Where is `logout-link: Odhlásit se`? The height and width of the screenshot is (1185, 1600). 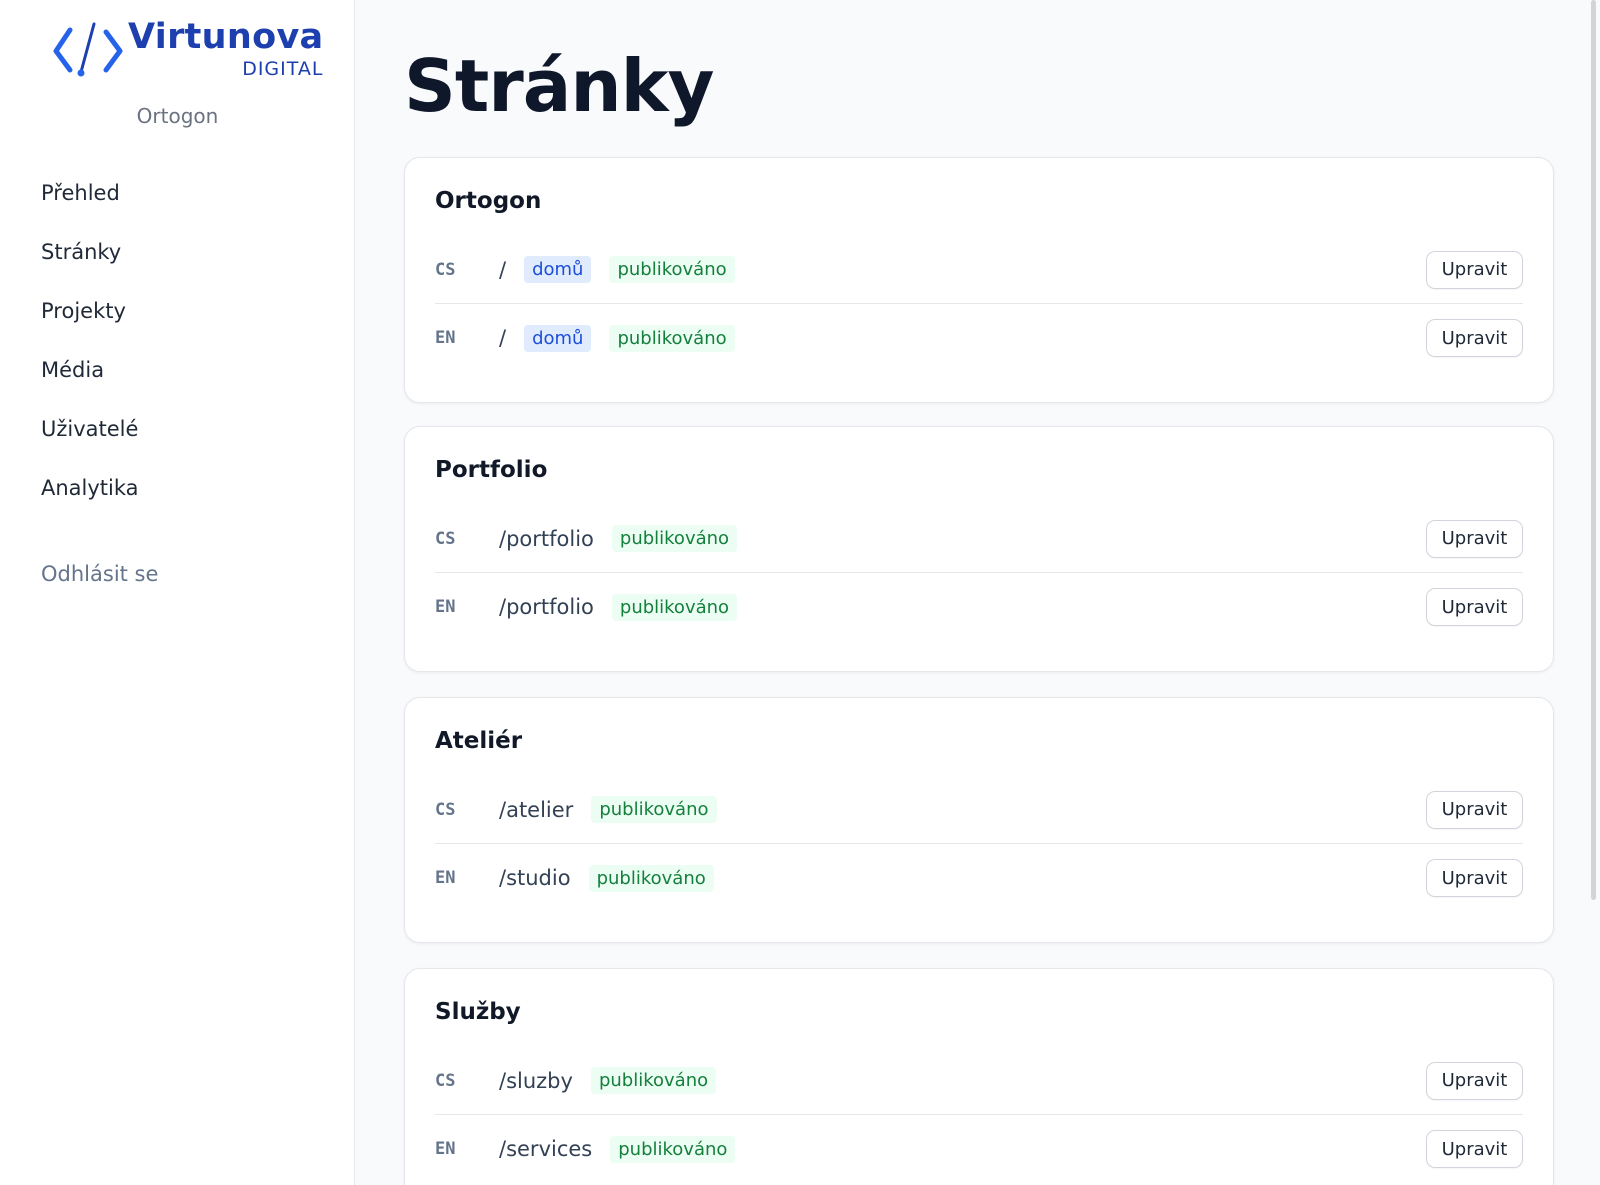 logout-link: Odhlásit se is located at coordinates (99, 574).